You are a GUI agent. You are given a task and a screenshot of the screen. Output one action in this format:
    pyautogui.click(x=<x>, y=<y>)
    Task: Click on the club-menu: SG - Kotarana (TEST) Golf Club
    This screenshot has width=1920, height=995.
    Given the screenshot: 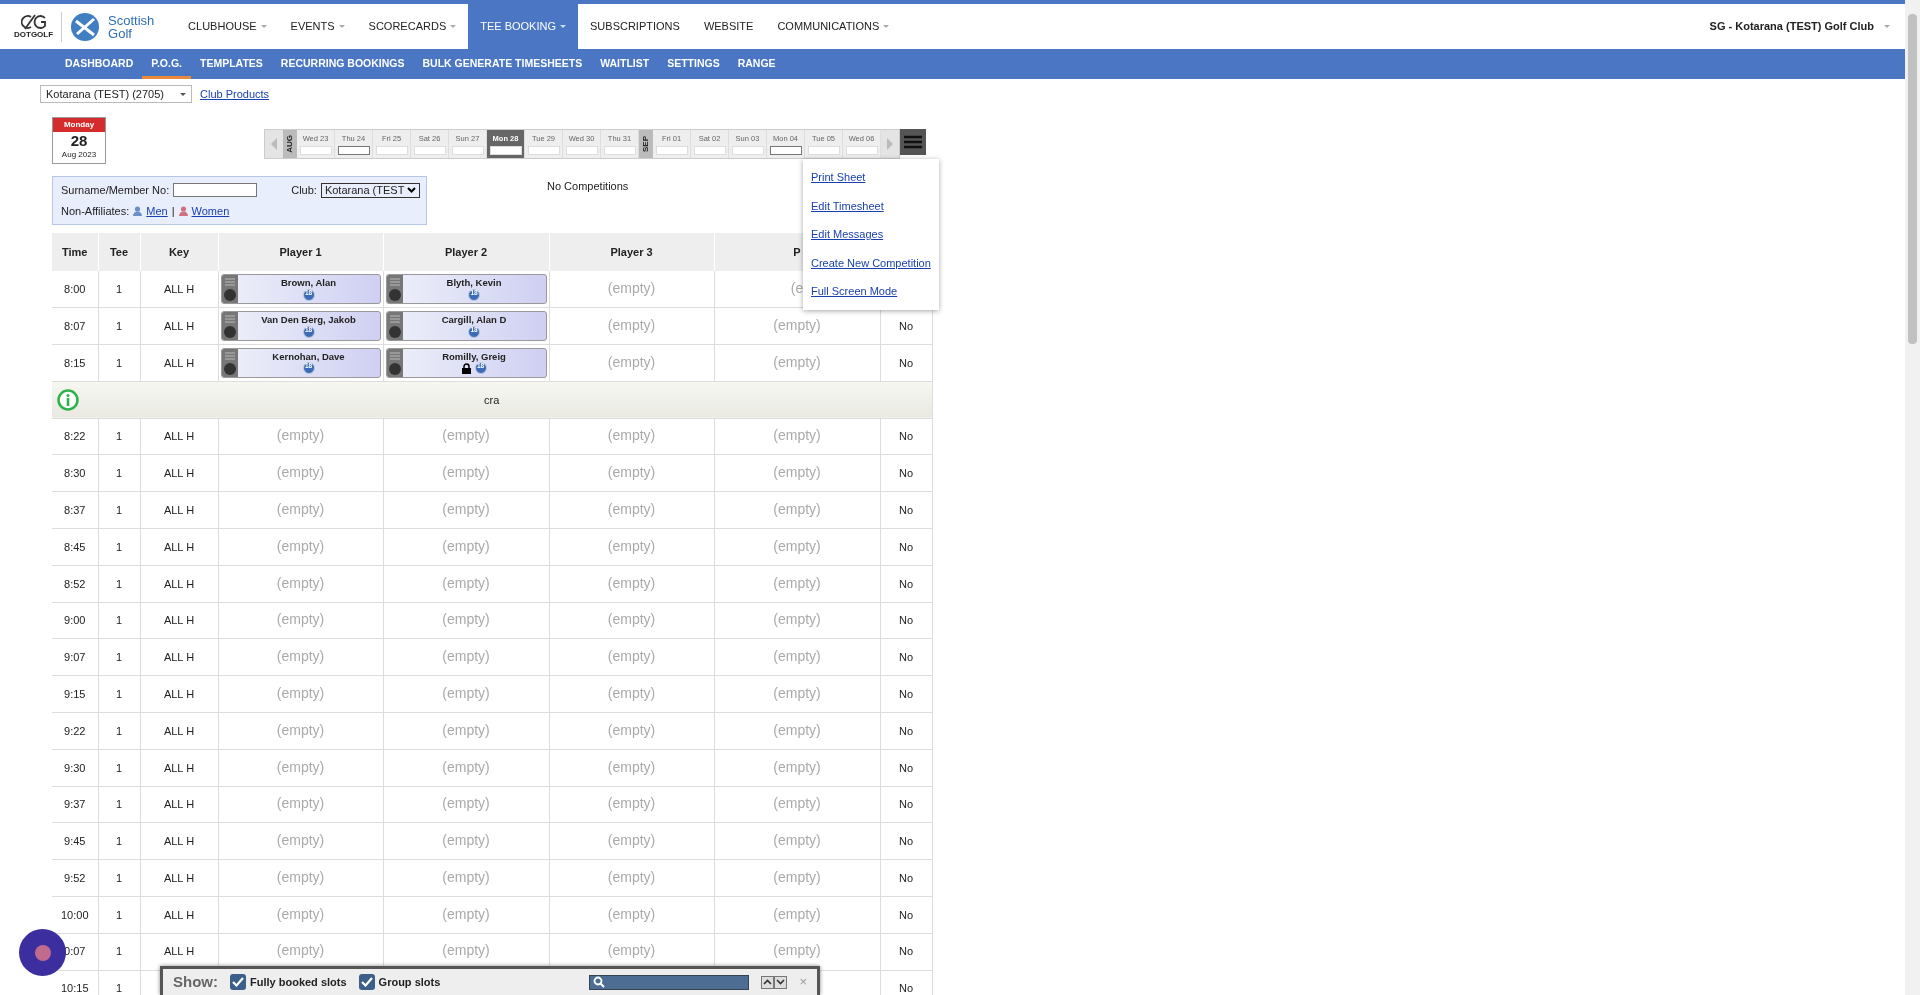 What is the action you would take?
    pyautogui.click(x=1791, y=26)
    